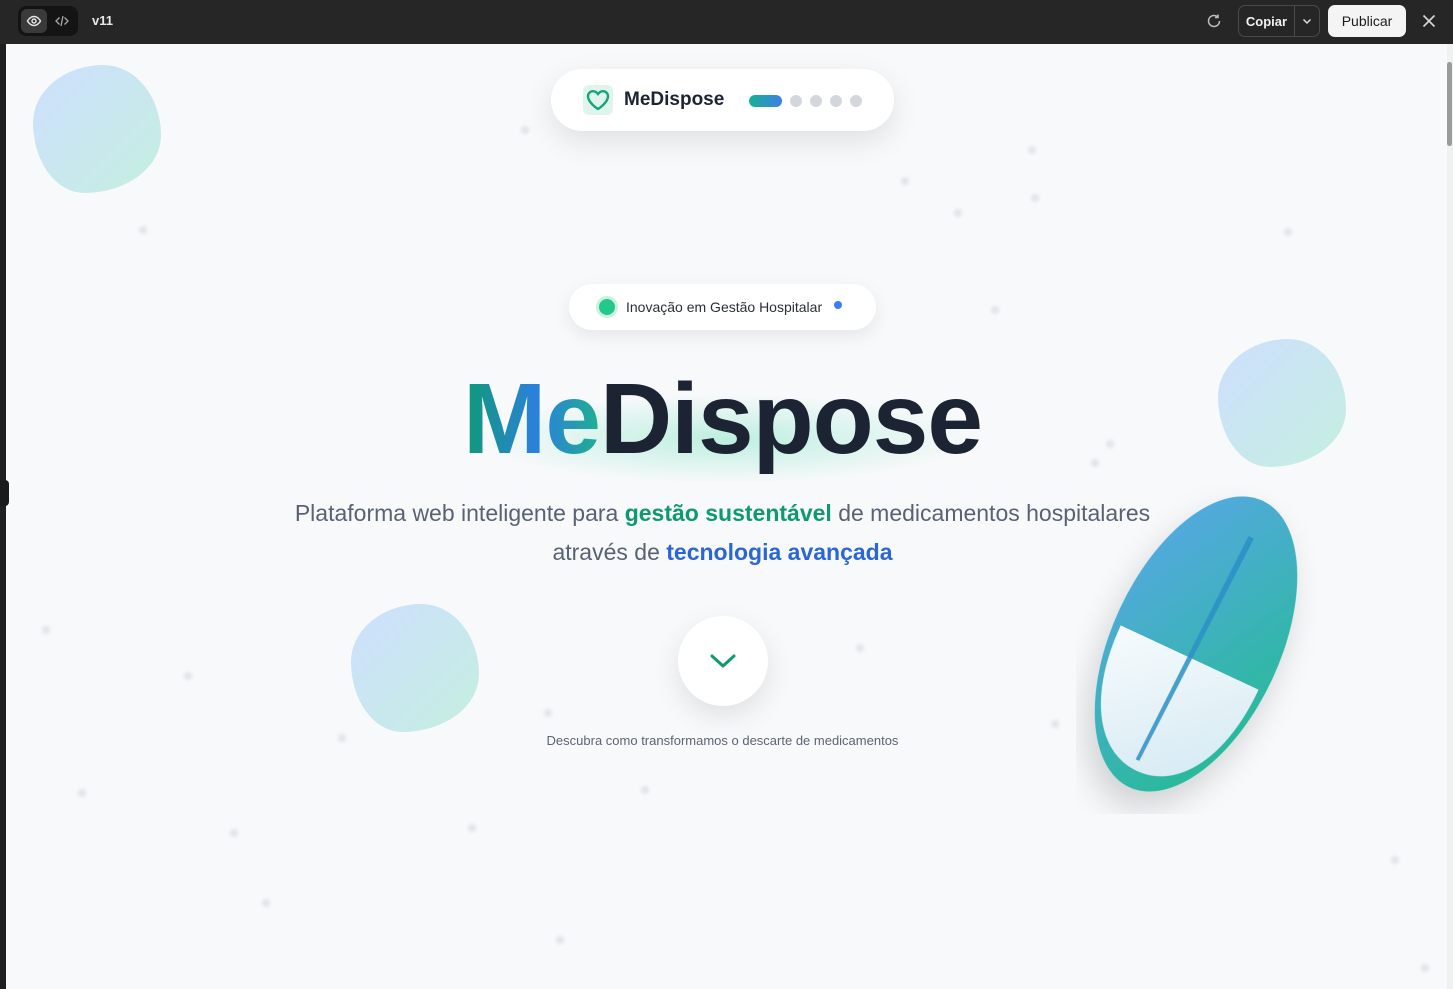 Image resolution: width=1453 pixels, height=989 pixels. I want to click on preview-toggle-button, so click(34, 21).